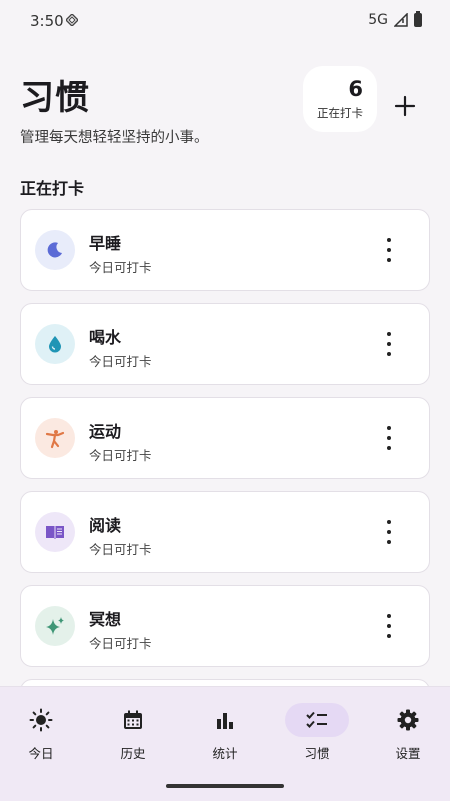  Describe the element at coordinates (225, 438) in the screenshot. I see `habit-card-exercise: 运动 今日可打卡` at that location.